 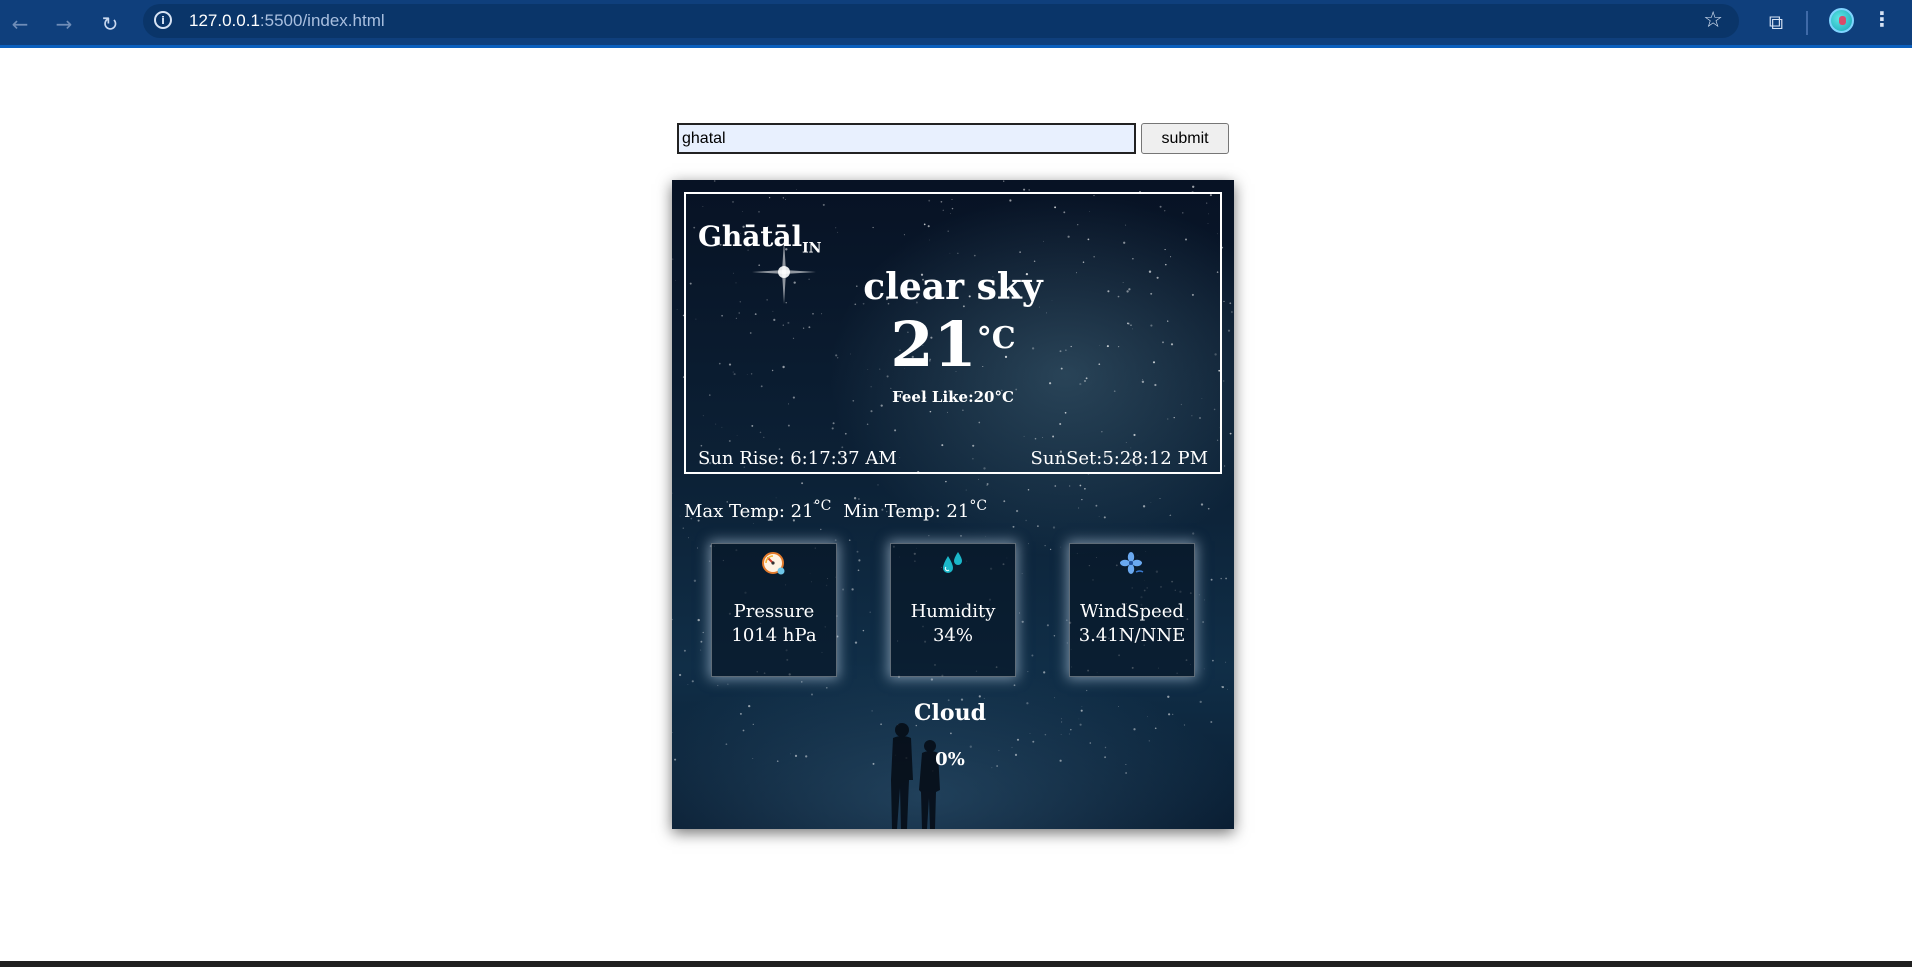 I want to click on temperature-display: 21°C, so click(x=953, y=344).